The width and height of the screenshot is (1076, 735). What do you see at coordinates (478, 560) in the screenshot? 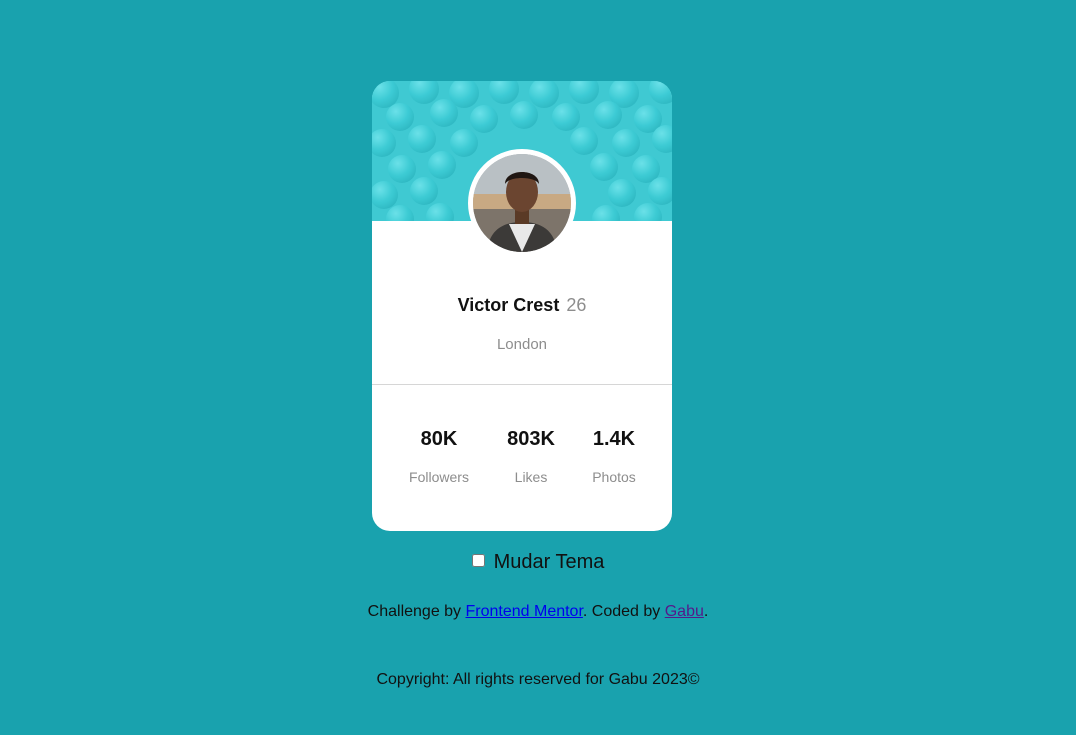
I see `theme-checkbox` at bounding box center [478, 560].